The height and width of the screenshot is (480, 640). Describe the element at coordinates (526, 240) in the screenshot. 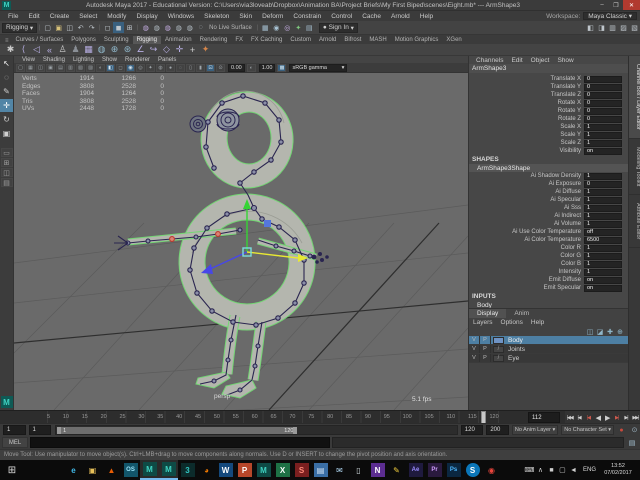

I see `attribute-label: Ai Color Temperature` at that location.